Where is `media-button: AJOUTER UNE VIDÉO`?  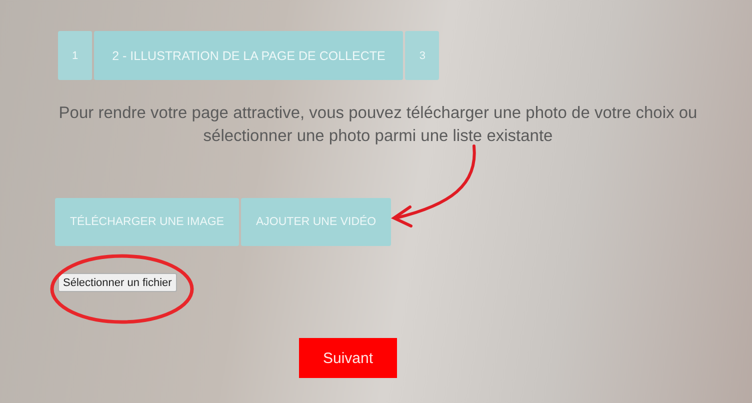 media-button: AJOUTER UNE VIDÉO is located at coordinates (316, 222).